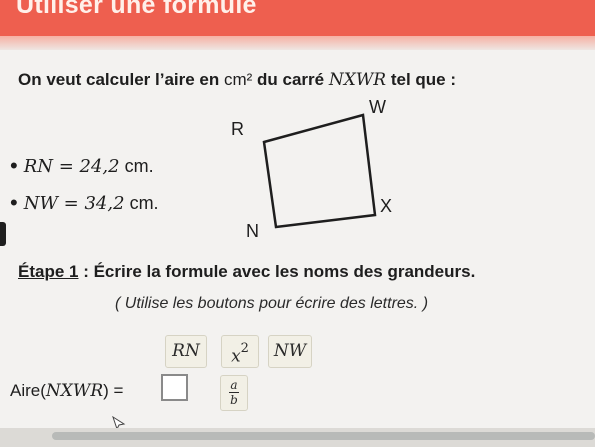 This screenshot has width=595, height=447. I want to click on answer-input, so click(174, 387).